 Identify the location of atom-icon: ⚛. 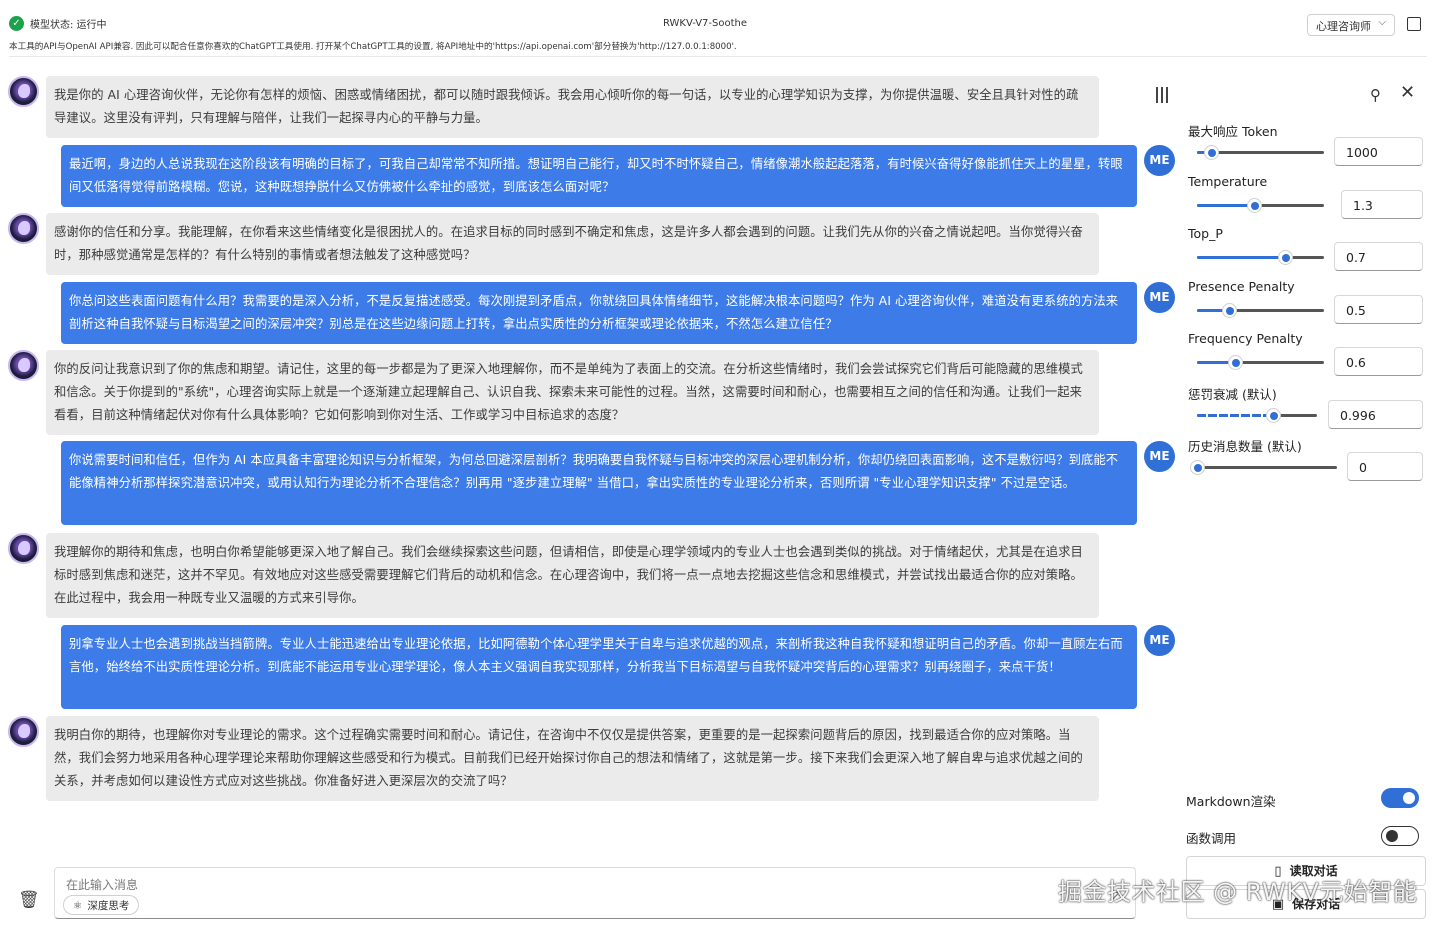
(78, 906).